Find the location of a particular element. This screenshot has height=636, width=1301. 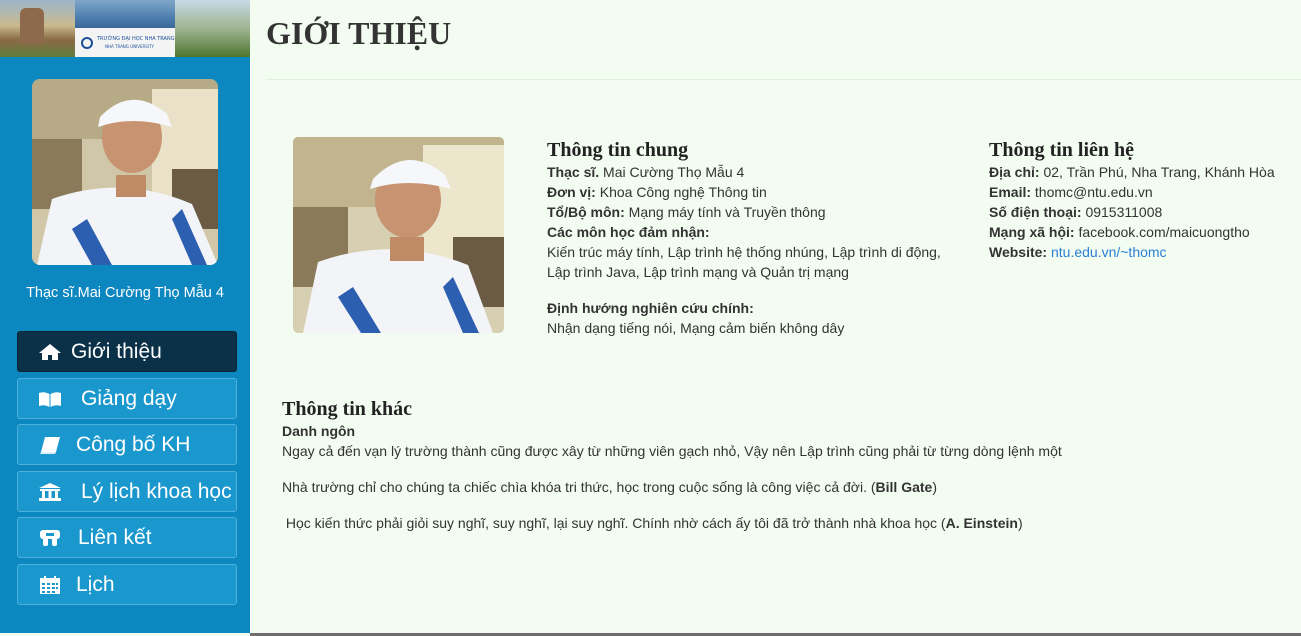

degree-row: Thạc sĩ. Mai Cường Thọ Mẫu 4 is located at coordinates (646, 172).